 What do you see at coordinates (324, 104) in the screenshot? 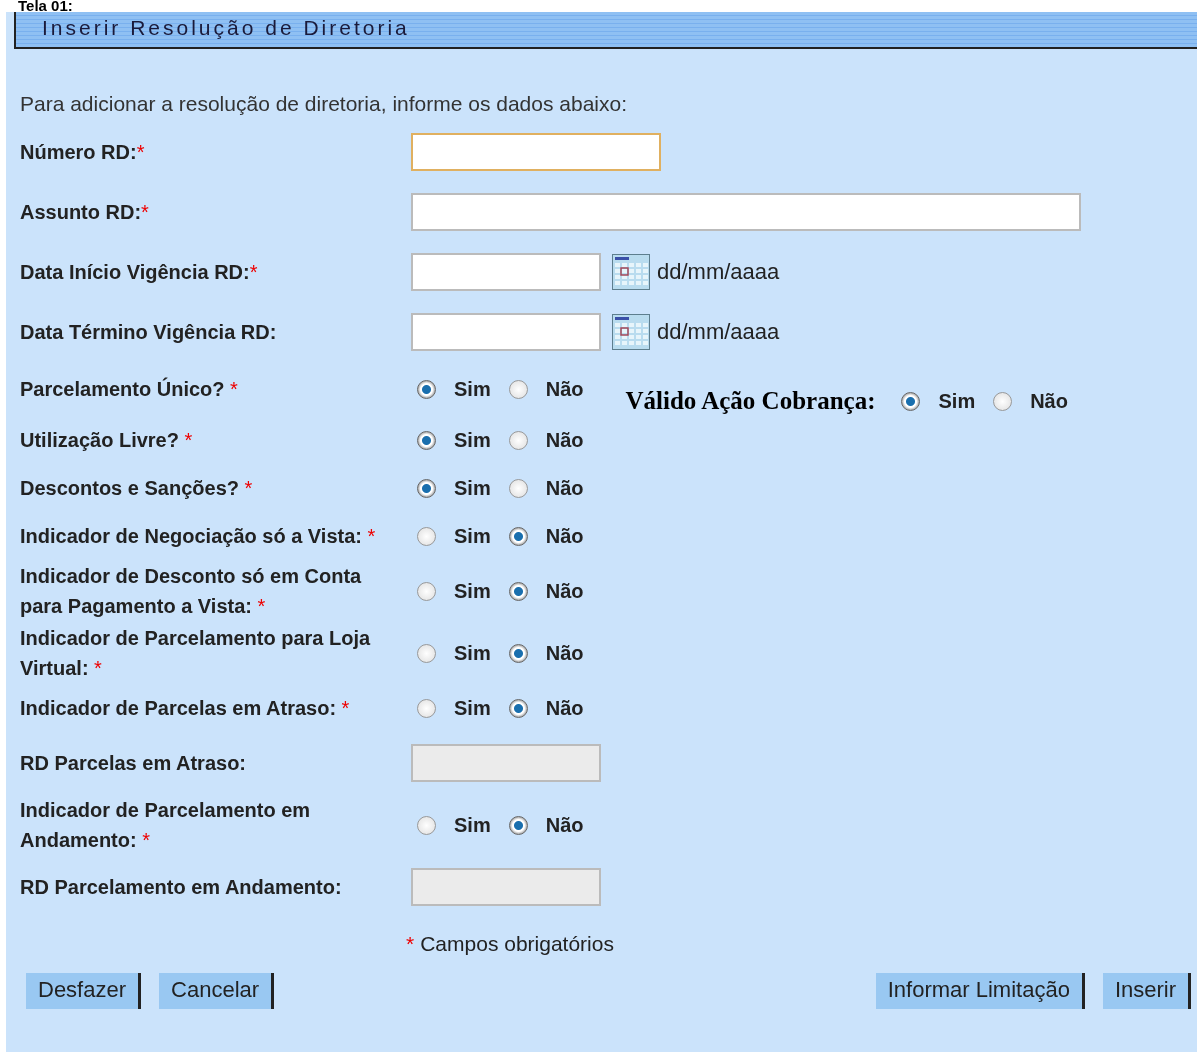
I see `intro-text: Para adicionar a resolução de diretoria, informe os dados abaixo:` at bounding box center [324, 104].